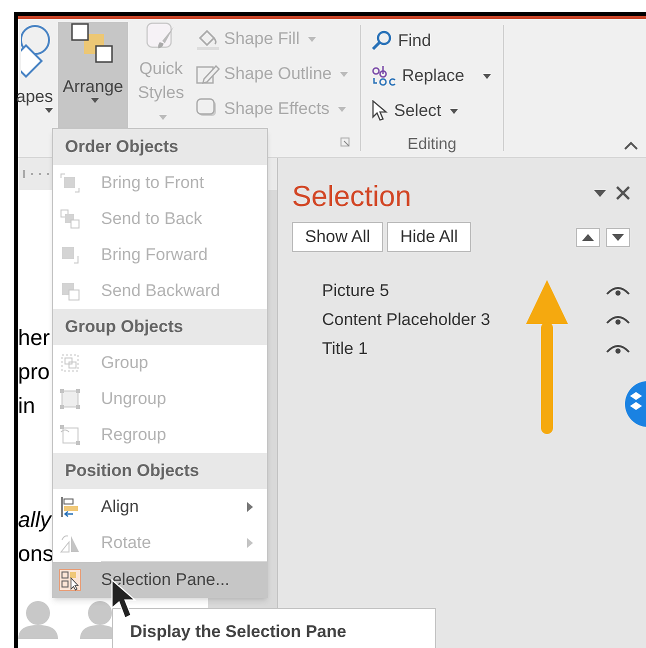  Describe the element at coordinates (338, 237) in the screenshot. I see `pane-button: Show All` at that location.